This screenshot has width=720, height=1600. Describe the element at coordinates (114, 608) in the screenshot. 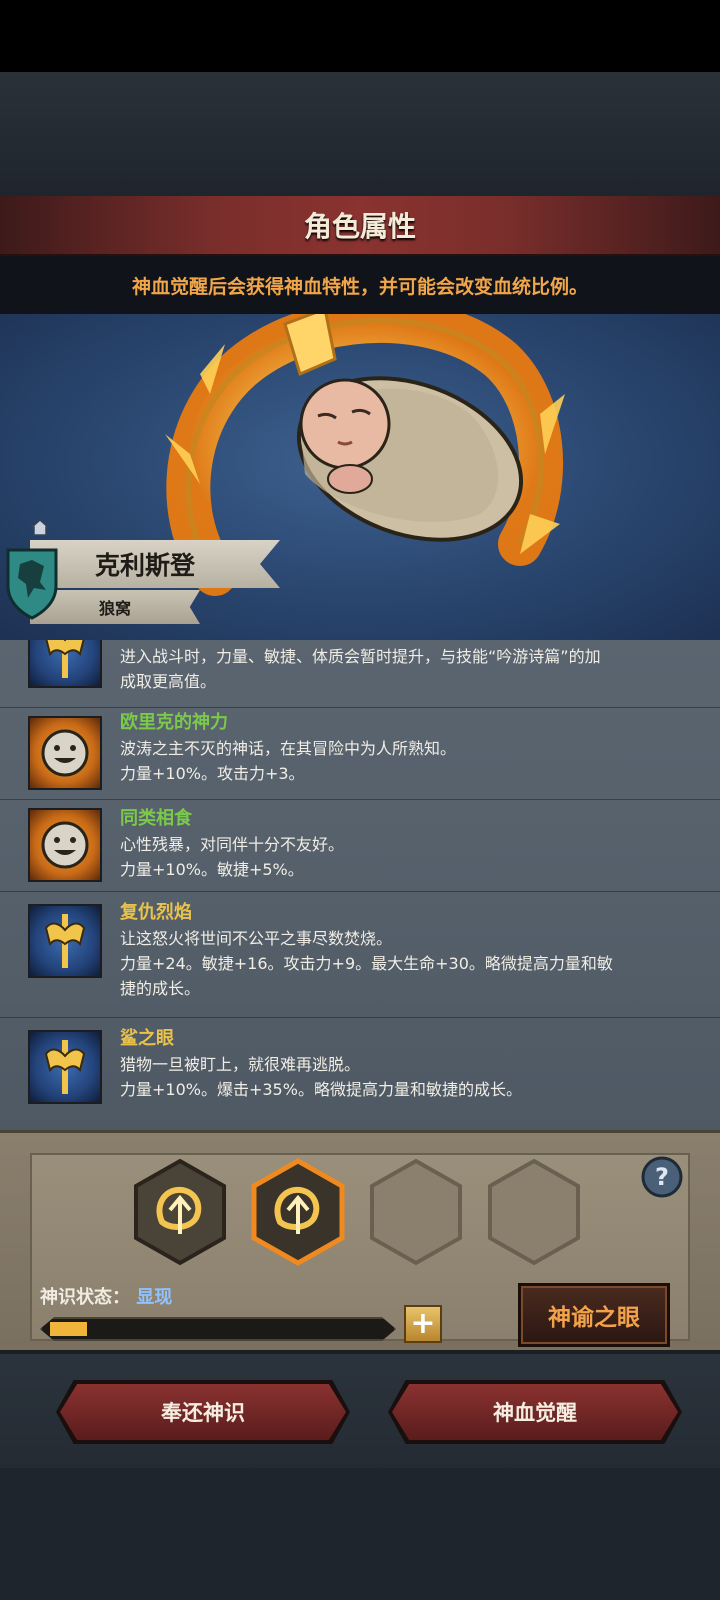

I see `character-origin: 狼窝` at that location.